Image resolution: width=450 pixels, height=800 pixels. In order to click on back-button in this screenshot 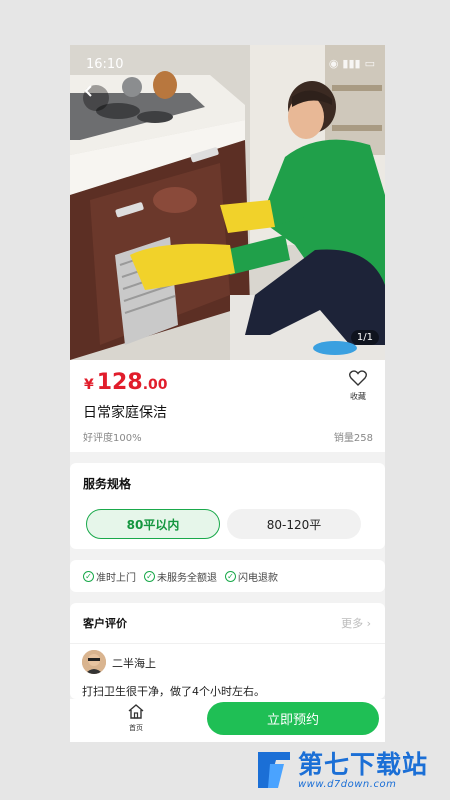, I will do `click(96, 98)`.